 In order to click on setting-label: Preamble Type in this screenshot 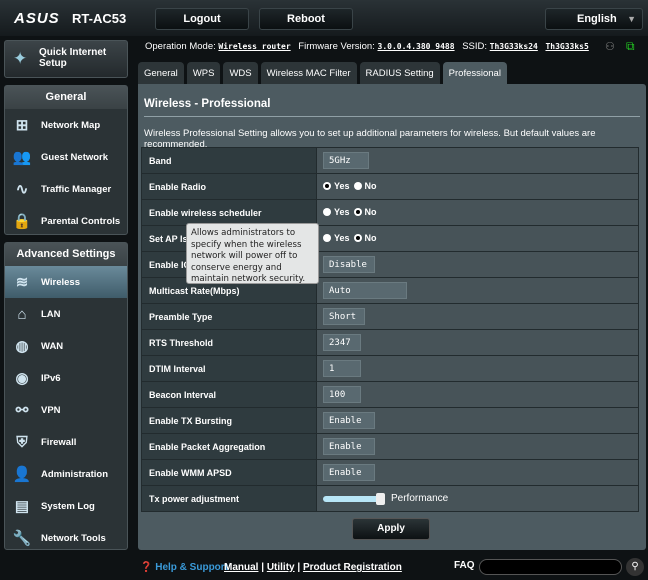, I will do `click(229, 316)`.